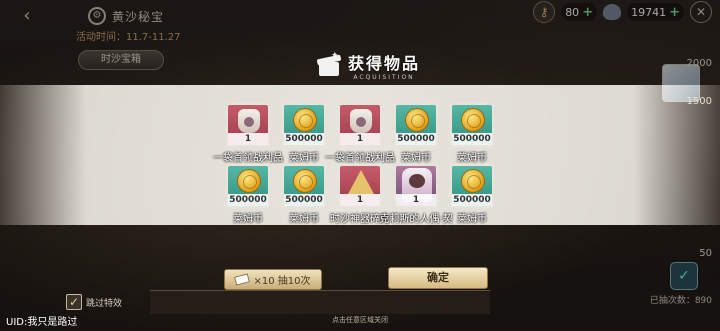  What do you see at coordinates (104, 303) in the screenshot?
I see `skip-effects-label: 跳过特效` at bounding box center [104, 303].